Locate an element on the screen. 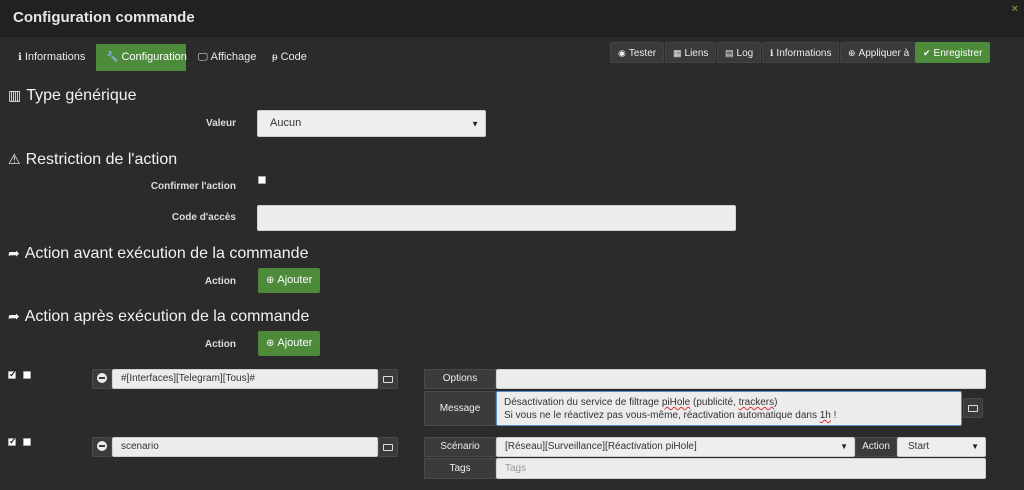  message-text: (publicité, is located at coordinates (714, 402).